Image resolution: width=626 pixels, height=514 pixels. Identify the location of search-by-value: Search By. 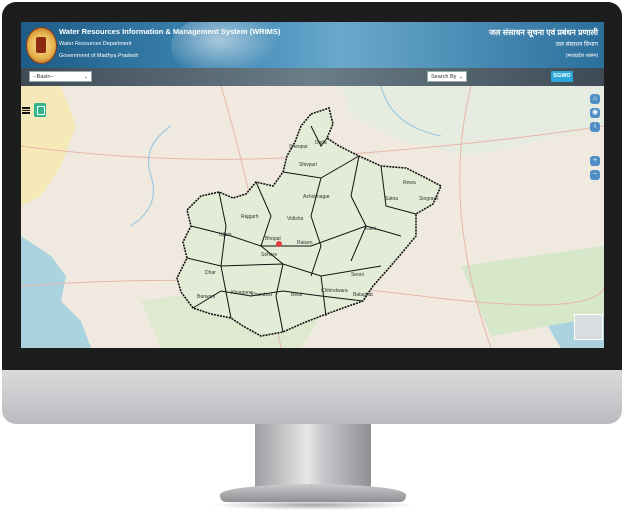
(444, 77).